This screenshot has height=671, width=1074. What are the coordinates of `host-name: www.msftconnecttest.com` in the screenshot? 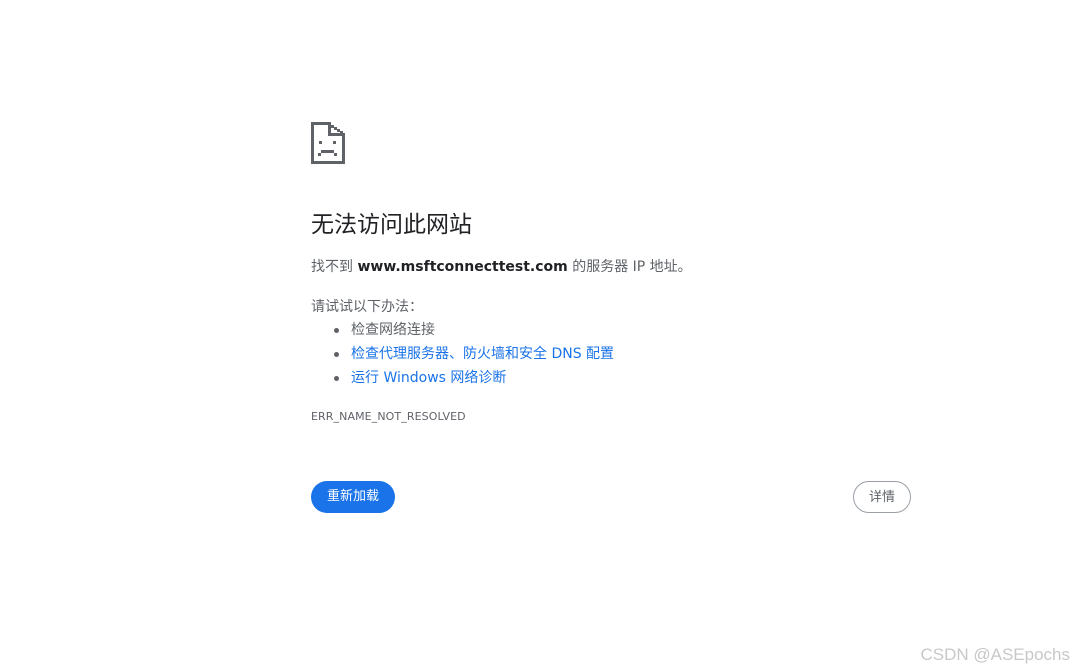 It's located at (462, 267).